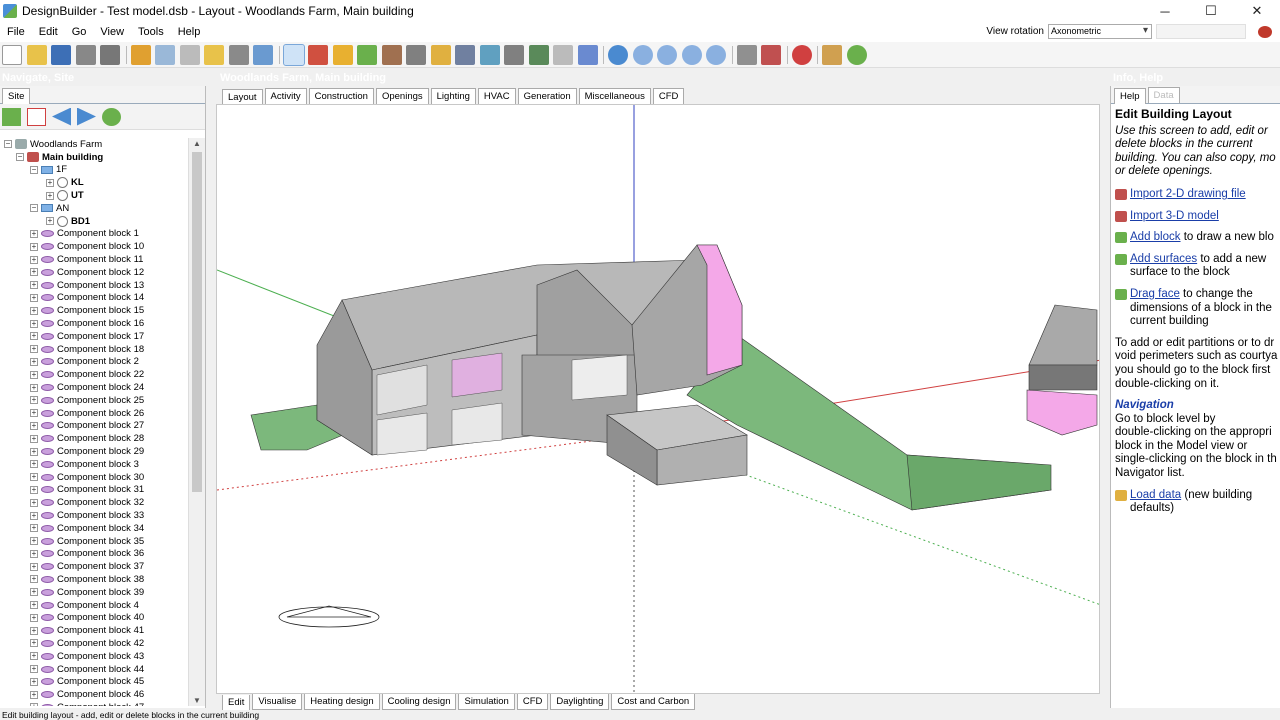  What do you see at coordinates (1155, 294) in the screenshot?
I see `drag-face-link: Drag face` at bounding box center [1155, 294].